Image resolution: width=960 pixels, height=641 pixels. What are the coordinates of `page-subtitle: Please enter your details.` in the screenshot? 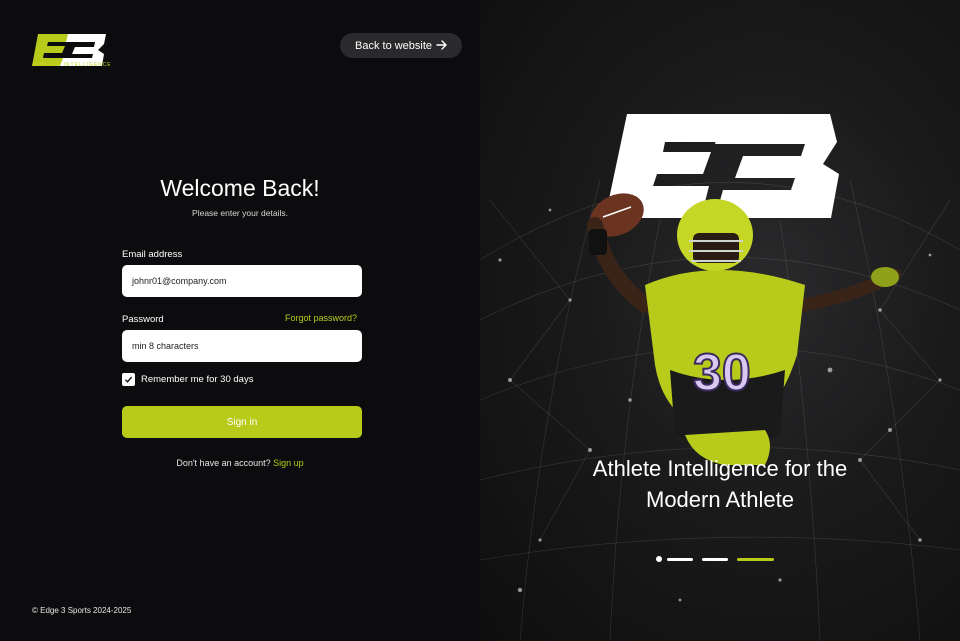 It's located at (240, 213).